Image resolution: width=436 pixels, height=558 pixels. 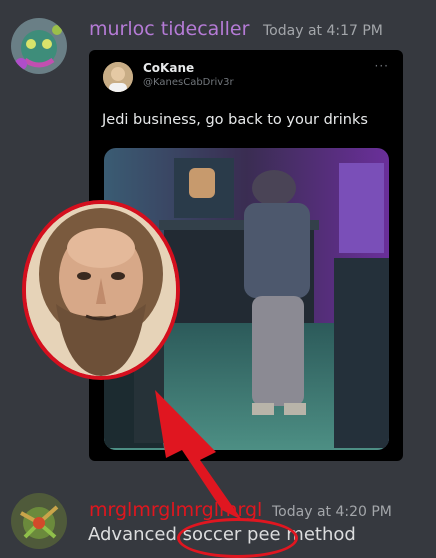 What do you see at coordinates (235, 120) in the screenshot?
I see `tweet-text: Jedi business, go back to your drinks` at bounding box center [235, 120].